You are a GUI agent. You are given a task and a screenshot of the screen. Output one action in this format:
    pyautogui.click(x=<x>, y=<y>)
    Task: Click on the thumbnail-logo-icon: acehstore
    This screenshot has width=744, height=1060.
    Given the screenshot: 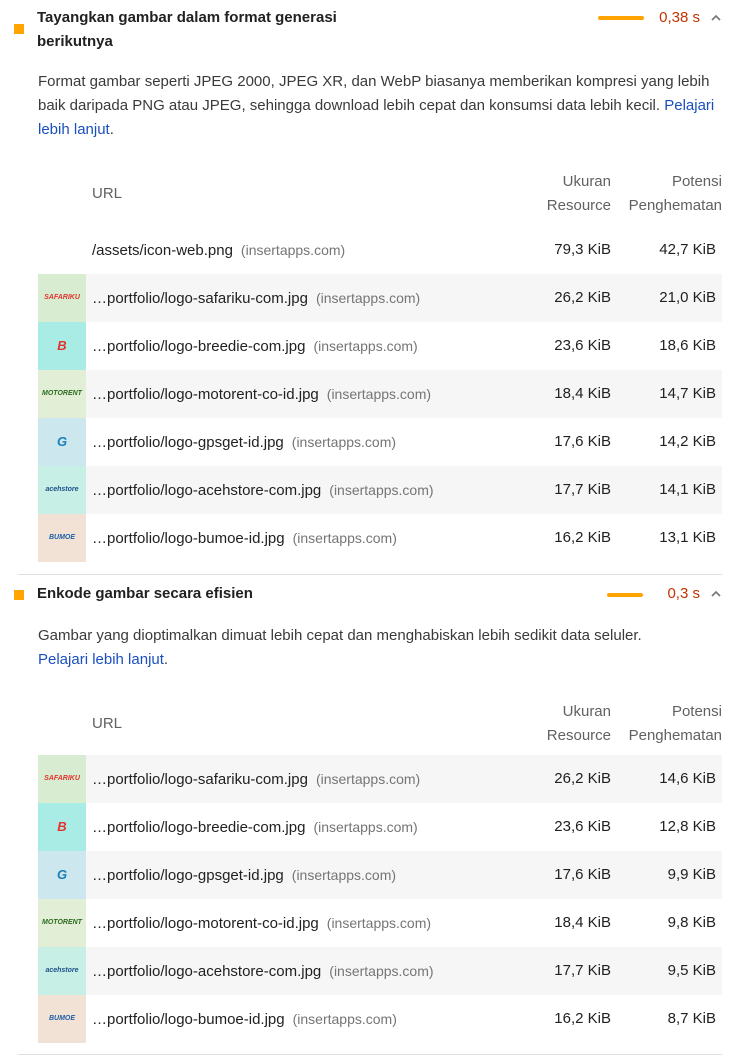 What is the action you would take?
    pyautogui.click(x=62, y=970)
    